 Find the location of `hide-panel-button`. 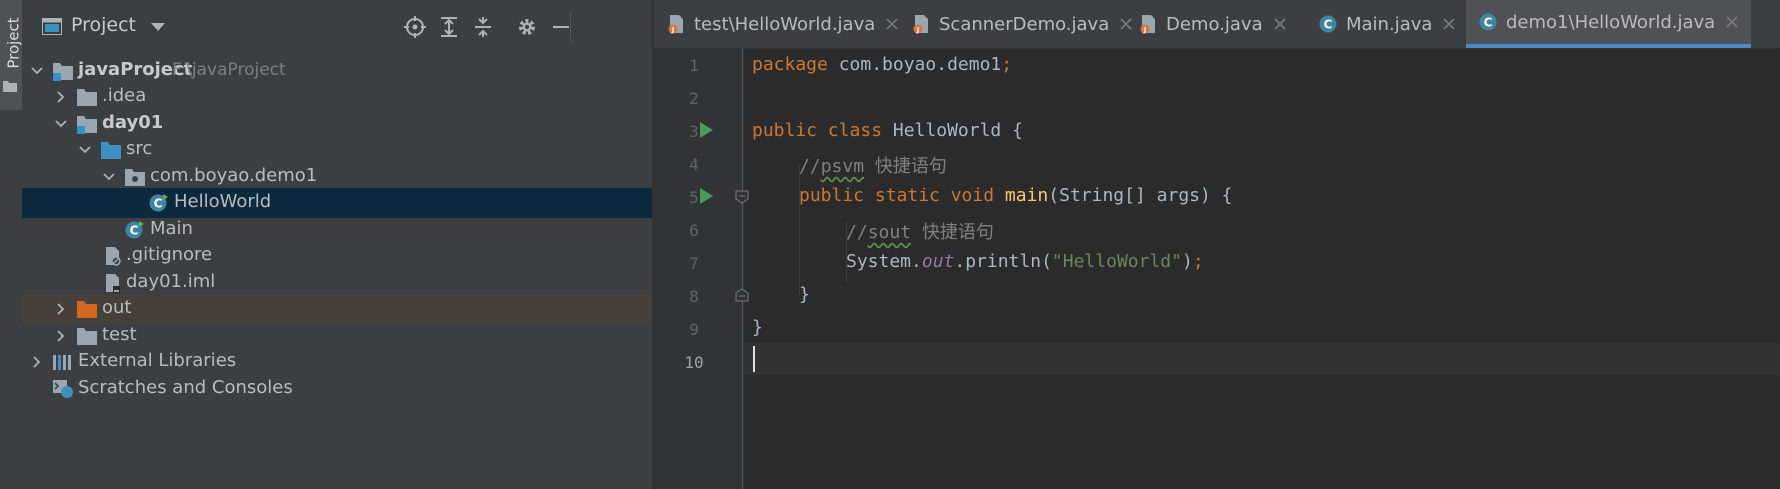

hide-panel-button is located at coordinates (561, 27).